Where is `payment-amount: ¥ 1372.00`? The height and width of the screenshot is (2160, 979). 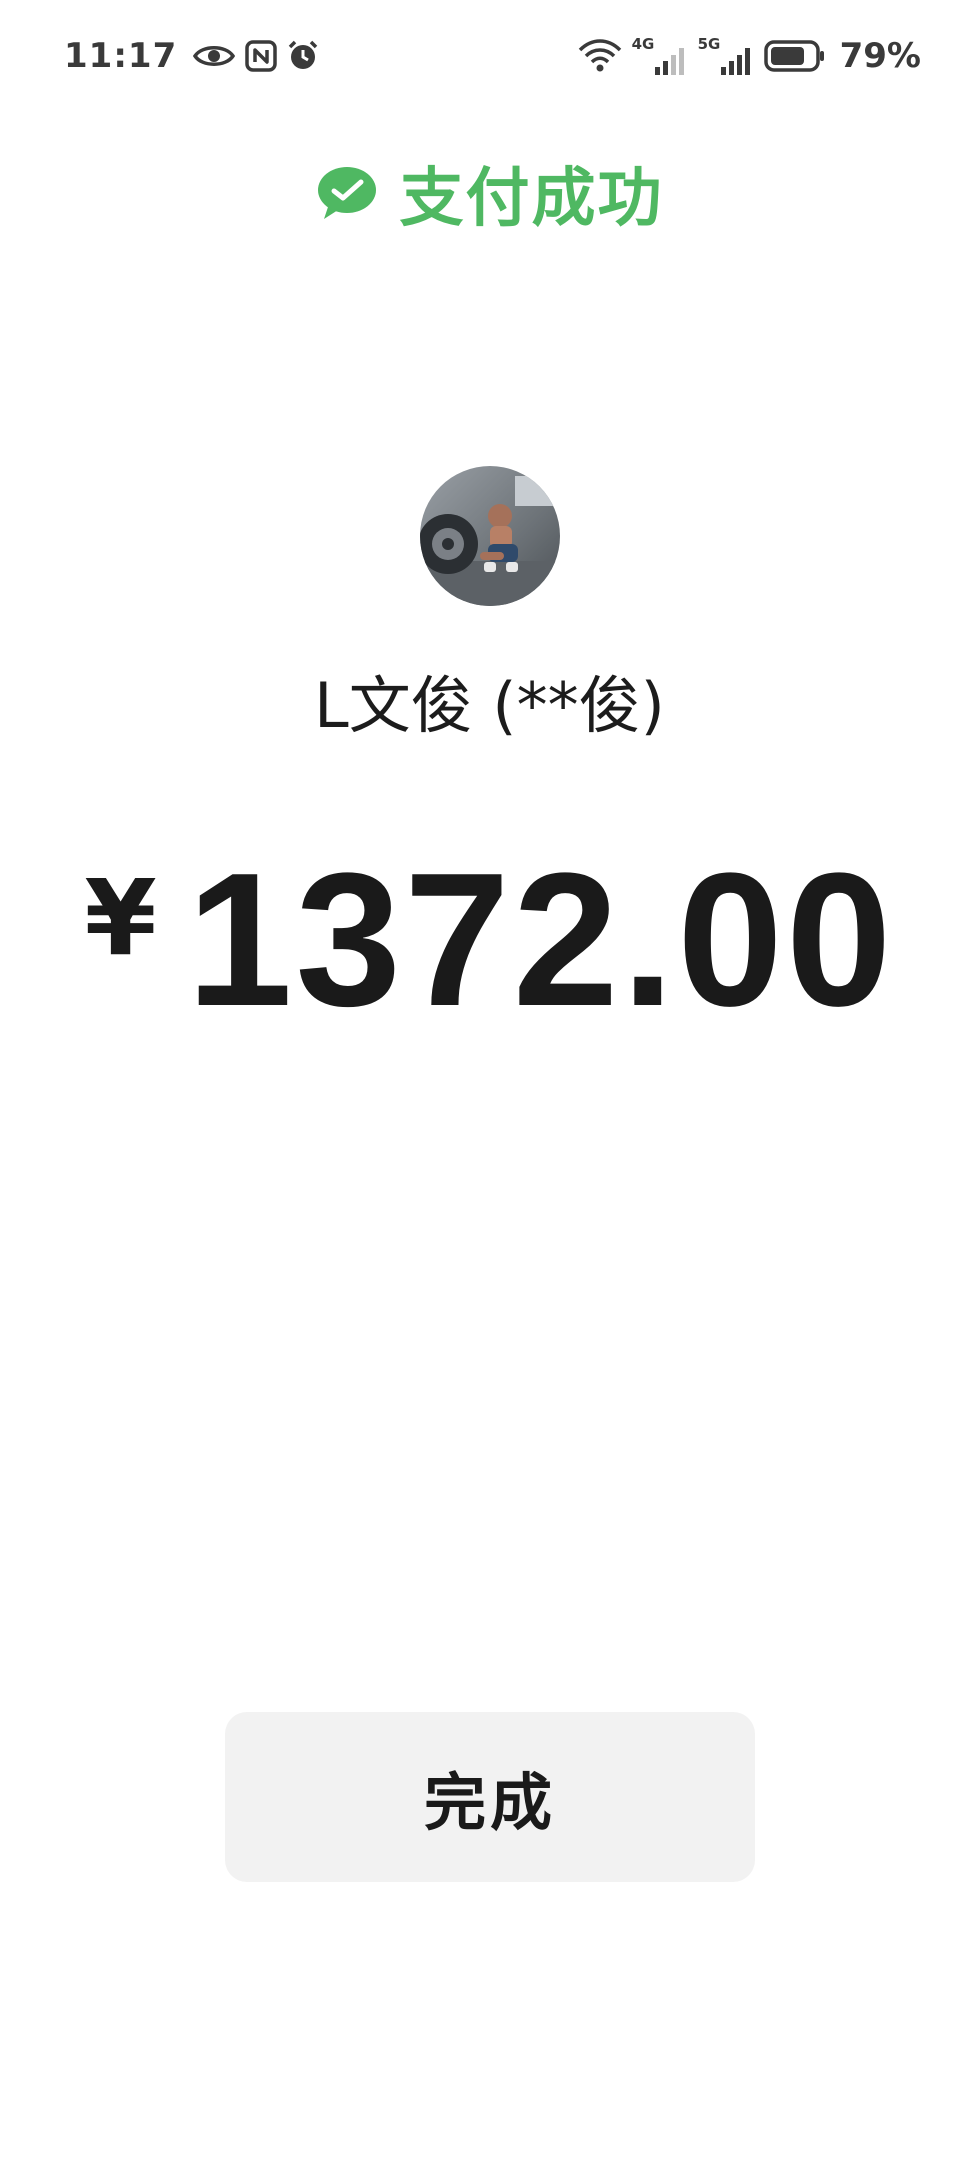 payment-amount: ¥ 1372.00 is located at coordinates (489, 940).